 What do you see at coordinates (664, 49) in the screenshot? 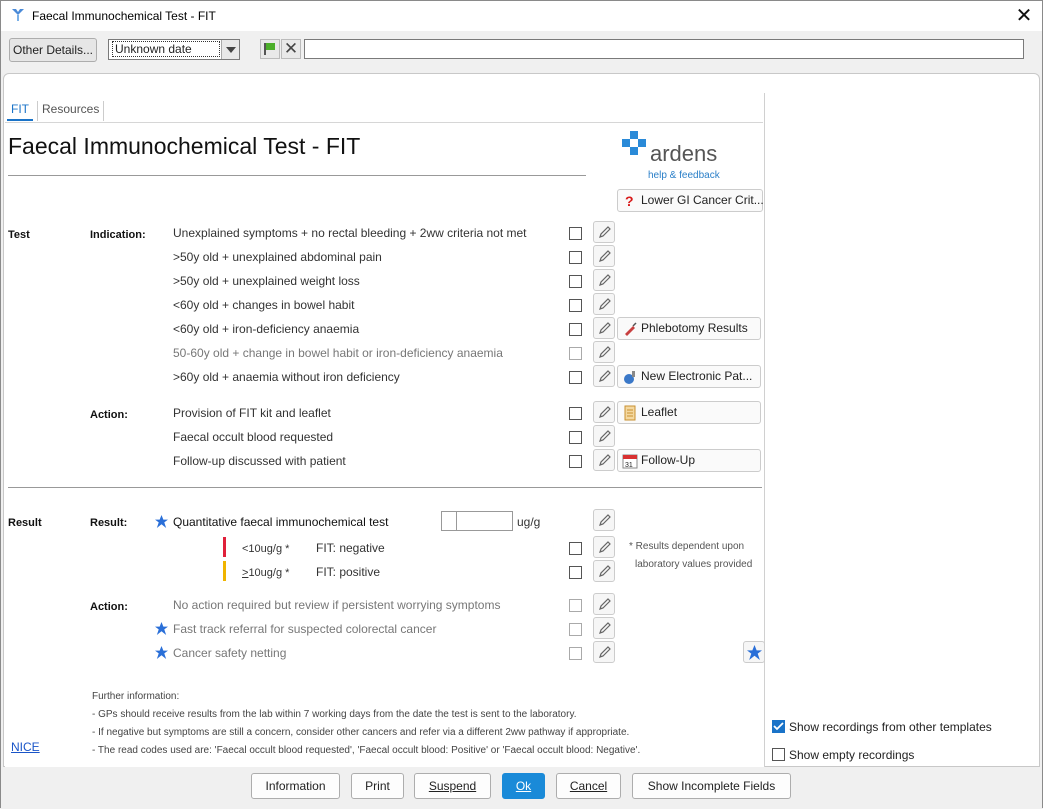
I see `free-text-input` at bounding box center [664, 49].